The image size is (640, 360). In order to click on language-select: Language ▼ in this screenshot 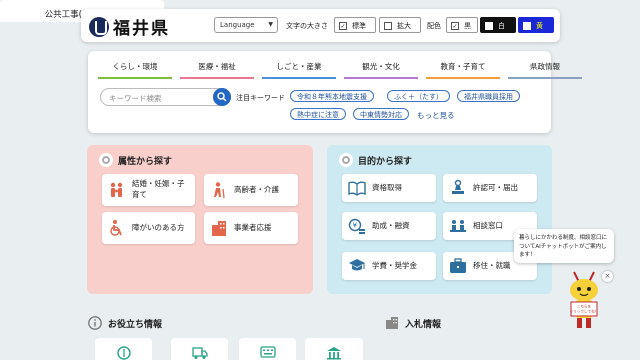, I will do `click(246, 25)`.